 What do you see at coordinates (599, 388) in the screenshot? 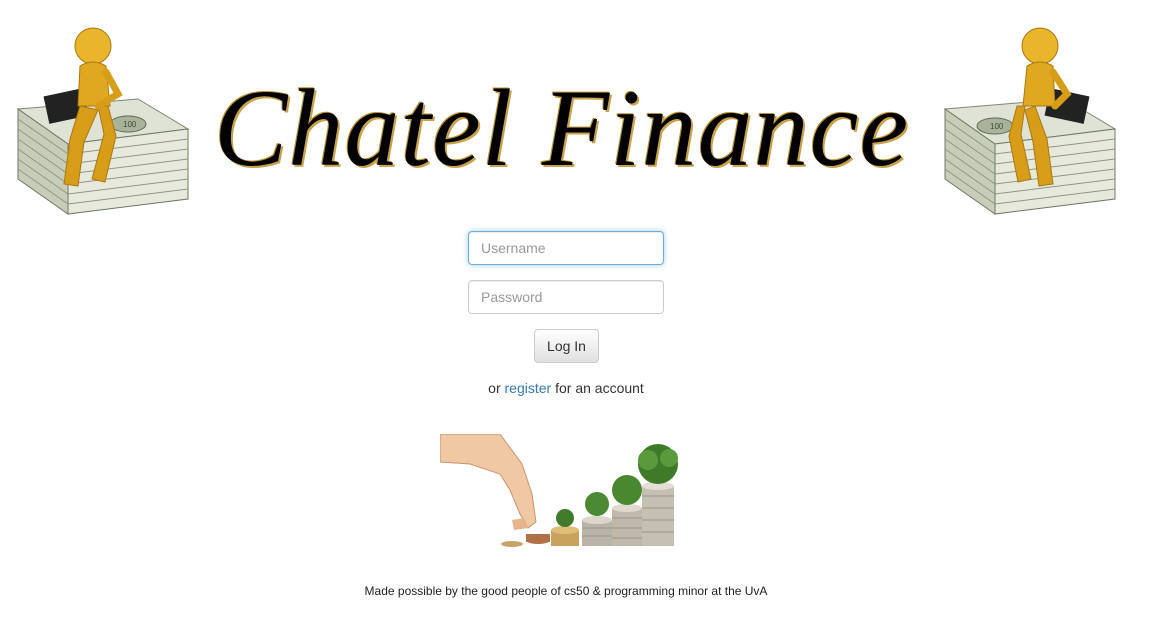
I see `register-suffix: for an account` at bounding box center [599, 388].